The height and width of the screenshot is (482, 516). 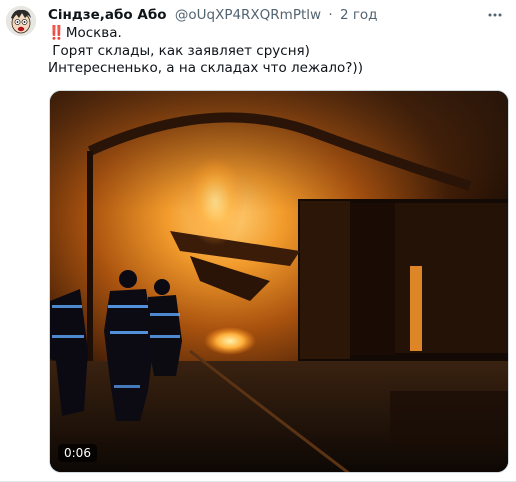 What do you see at coordinates (268, 34) in the screenshot?
I see `tweet-text-line-1: ‼️ Москва.` at bounding box center [268, 34].